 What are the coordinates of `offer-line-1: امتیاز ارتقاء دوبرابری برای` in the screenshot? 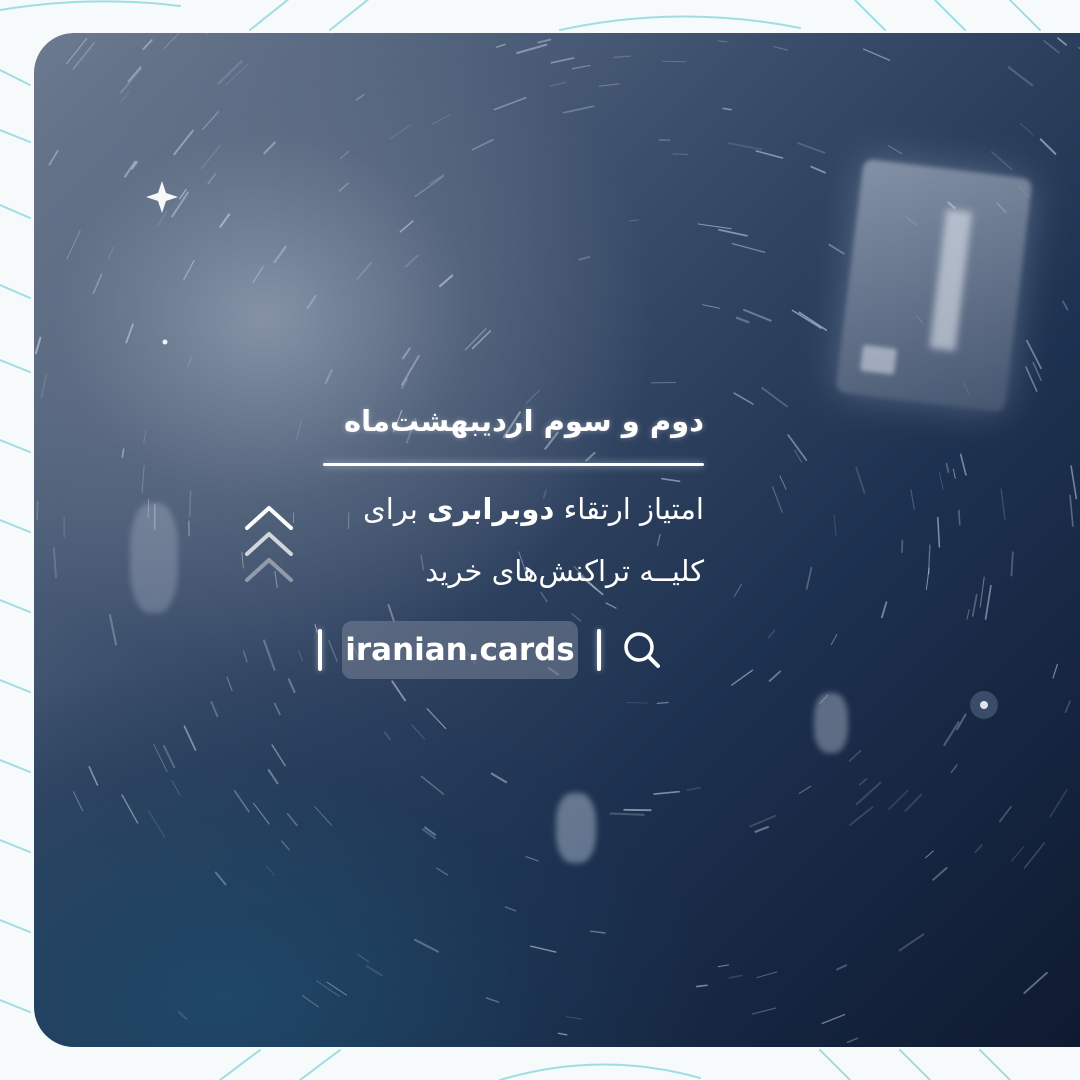 It's located at (533, 509).